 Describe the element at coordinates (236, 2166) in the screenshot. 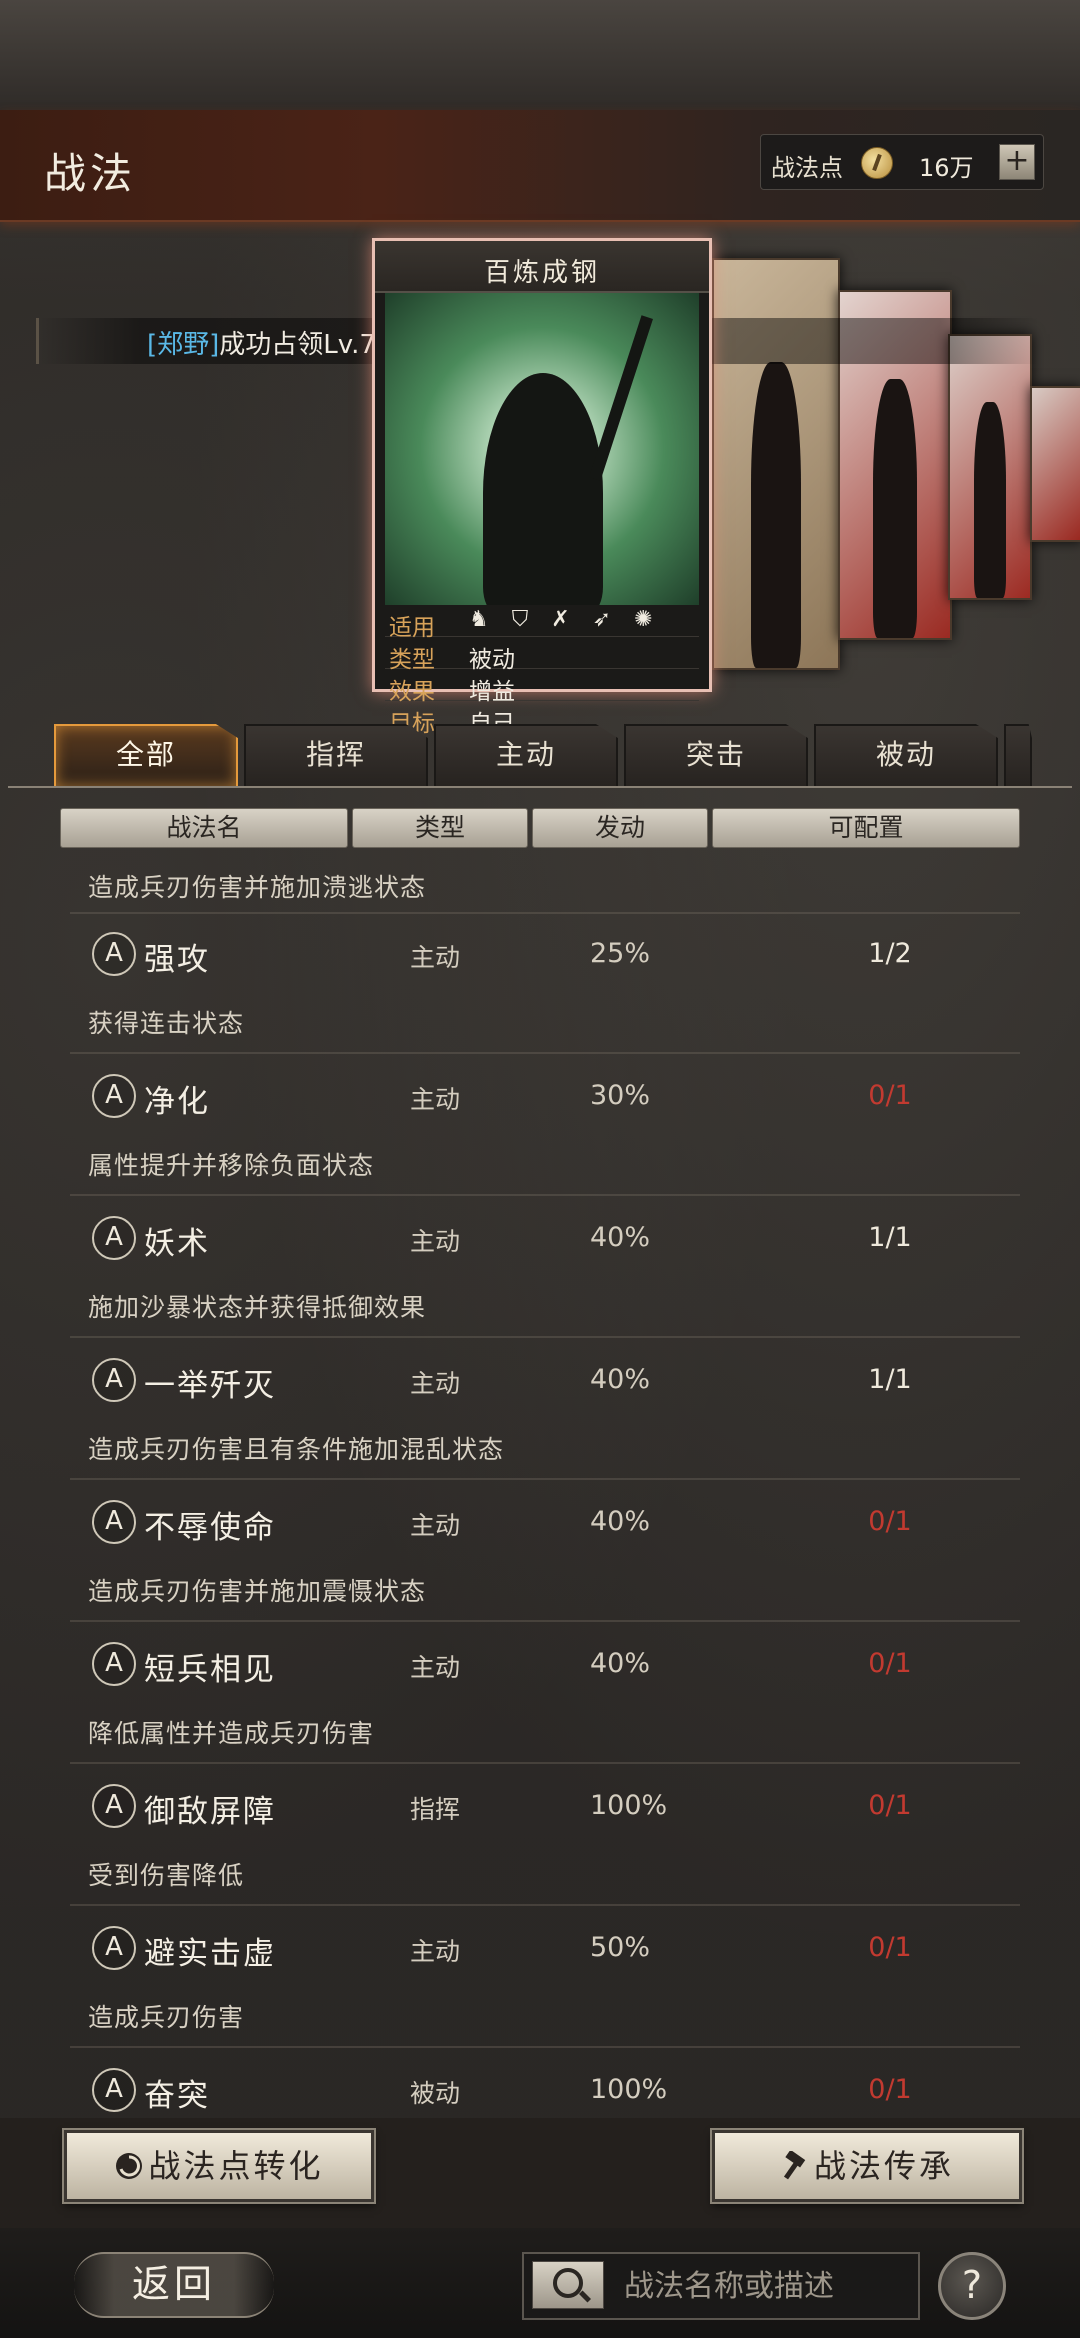

I see `convert-points-label: 战法点转化` at that location.